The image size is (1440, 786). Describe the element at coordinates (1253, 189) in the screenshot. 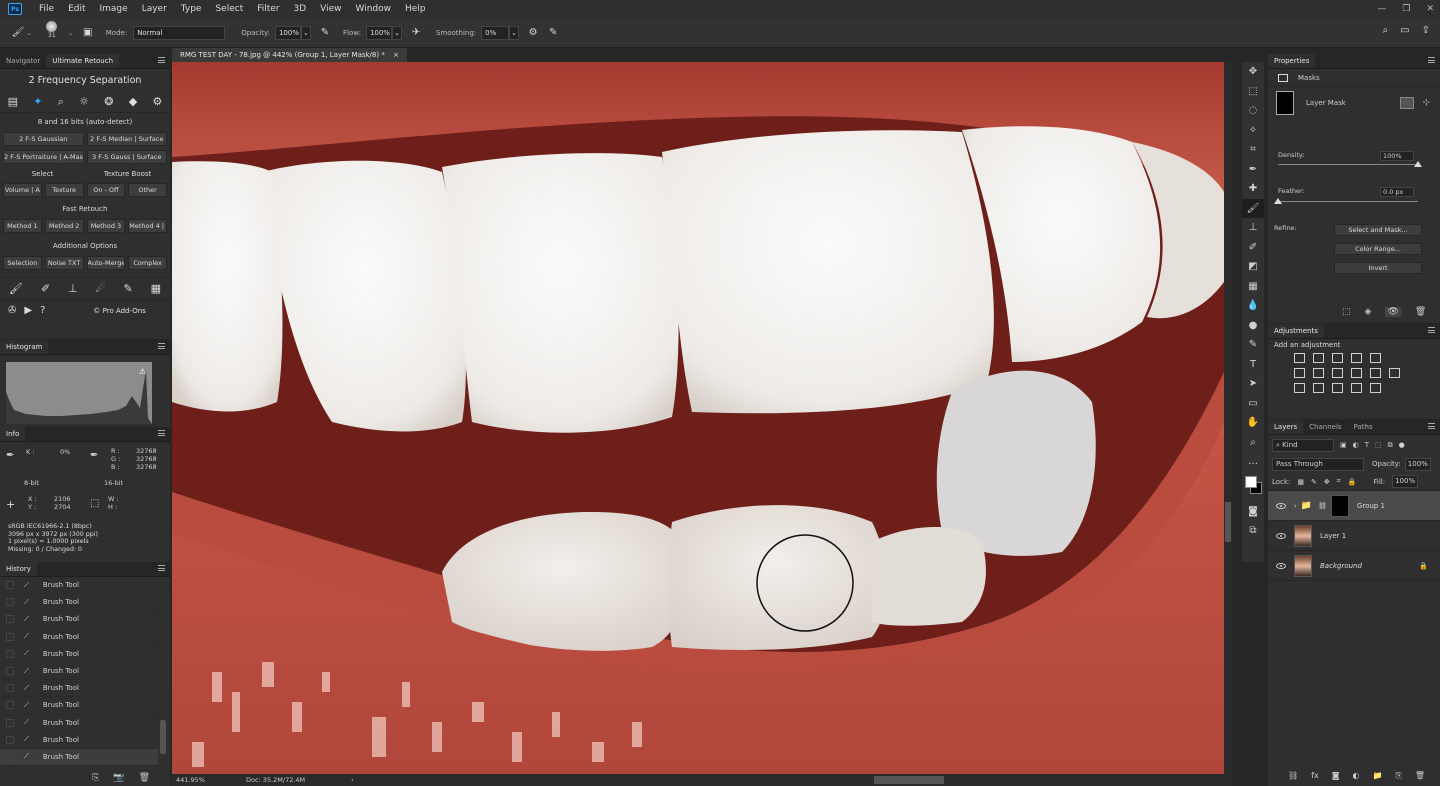

I see `healing-brush-tool-icon: ✚` at that location.